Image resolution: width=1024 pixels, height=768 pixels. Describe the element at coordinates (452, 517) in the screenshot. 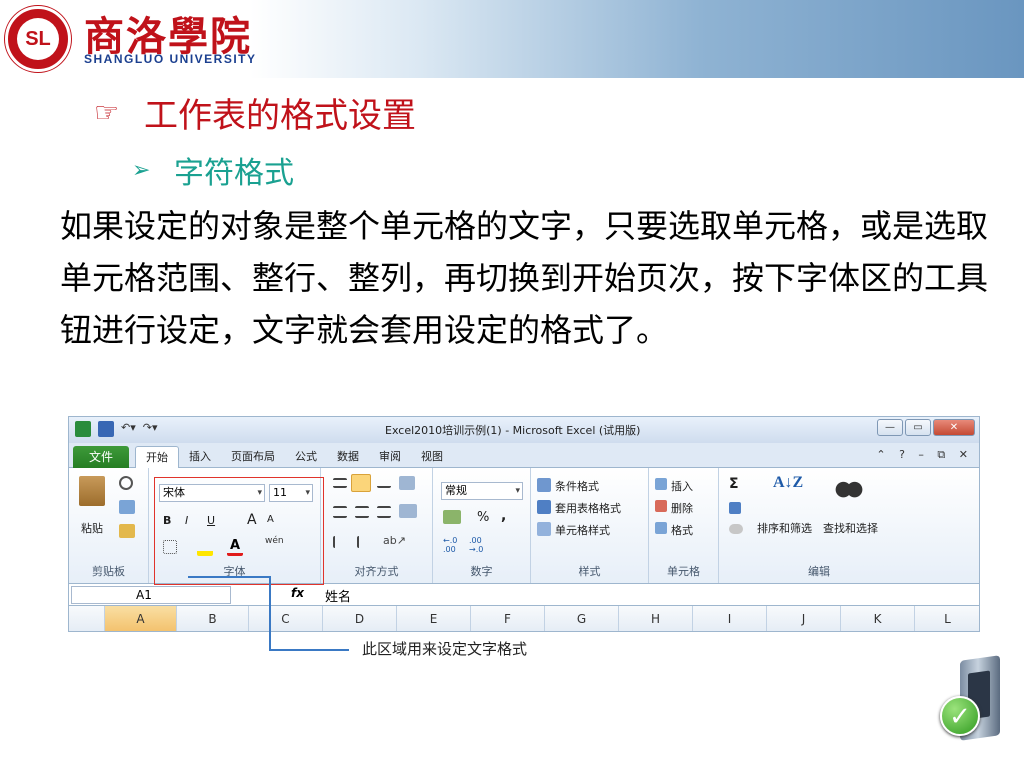

I see `accounting-format-icon` at that location.